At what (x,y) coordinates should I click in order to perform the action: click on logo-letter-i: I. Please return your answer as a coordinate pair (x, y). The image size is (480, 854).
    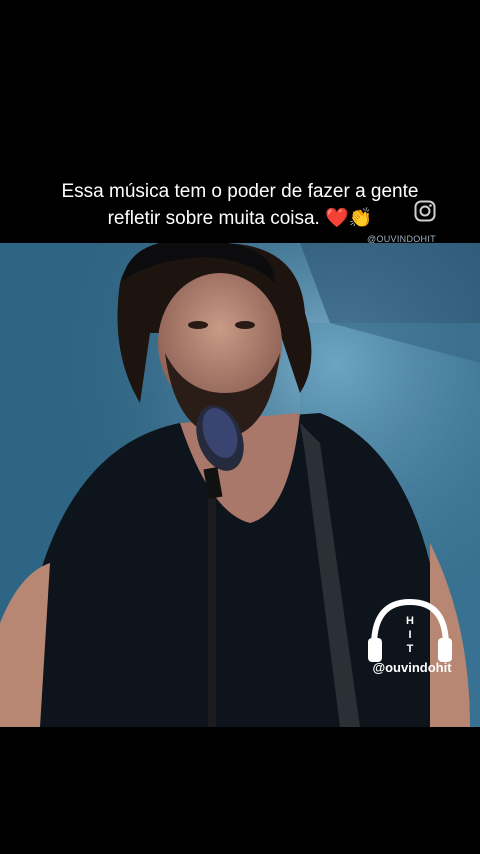
    Looking at the image, I should click on (409, 635).